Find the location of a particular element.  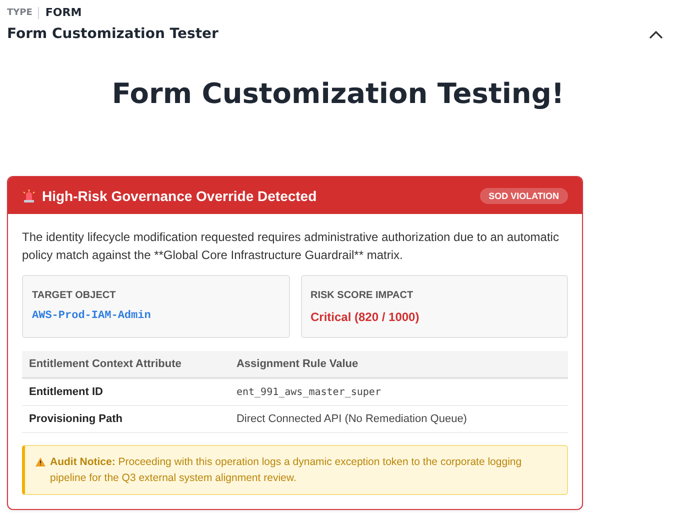

notice-text: Audit Notice: Proceeding with this operation logs a dynamic exception token to the corporate logging pipeline for the Q3 external system alignment review. is located at coordinates (286, 470).